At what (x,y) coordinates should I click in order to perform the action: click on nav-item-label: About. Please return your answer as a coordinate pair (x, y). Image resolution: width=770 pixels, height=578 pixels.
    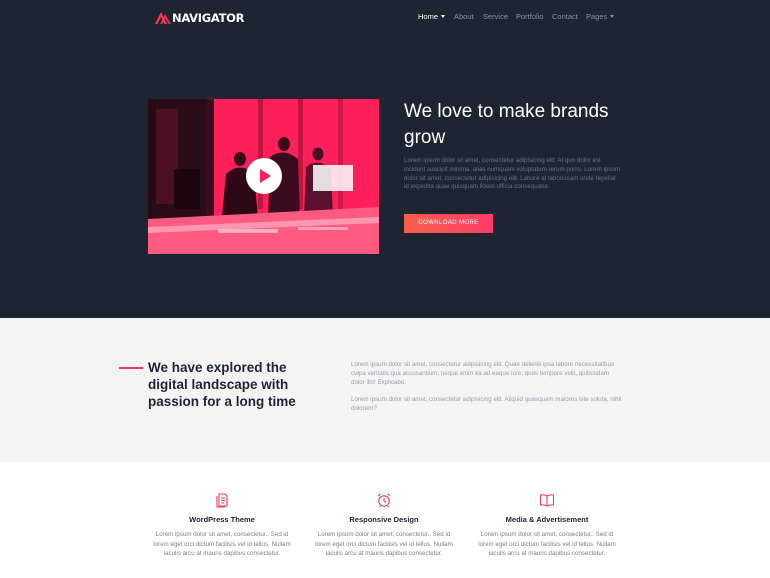
    Looking at the image, I should click on (464, 16).